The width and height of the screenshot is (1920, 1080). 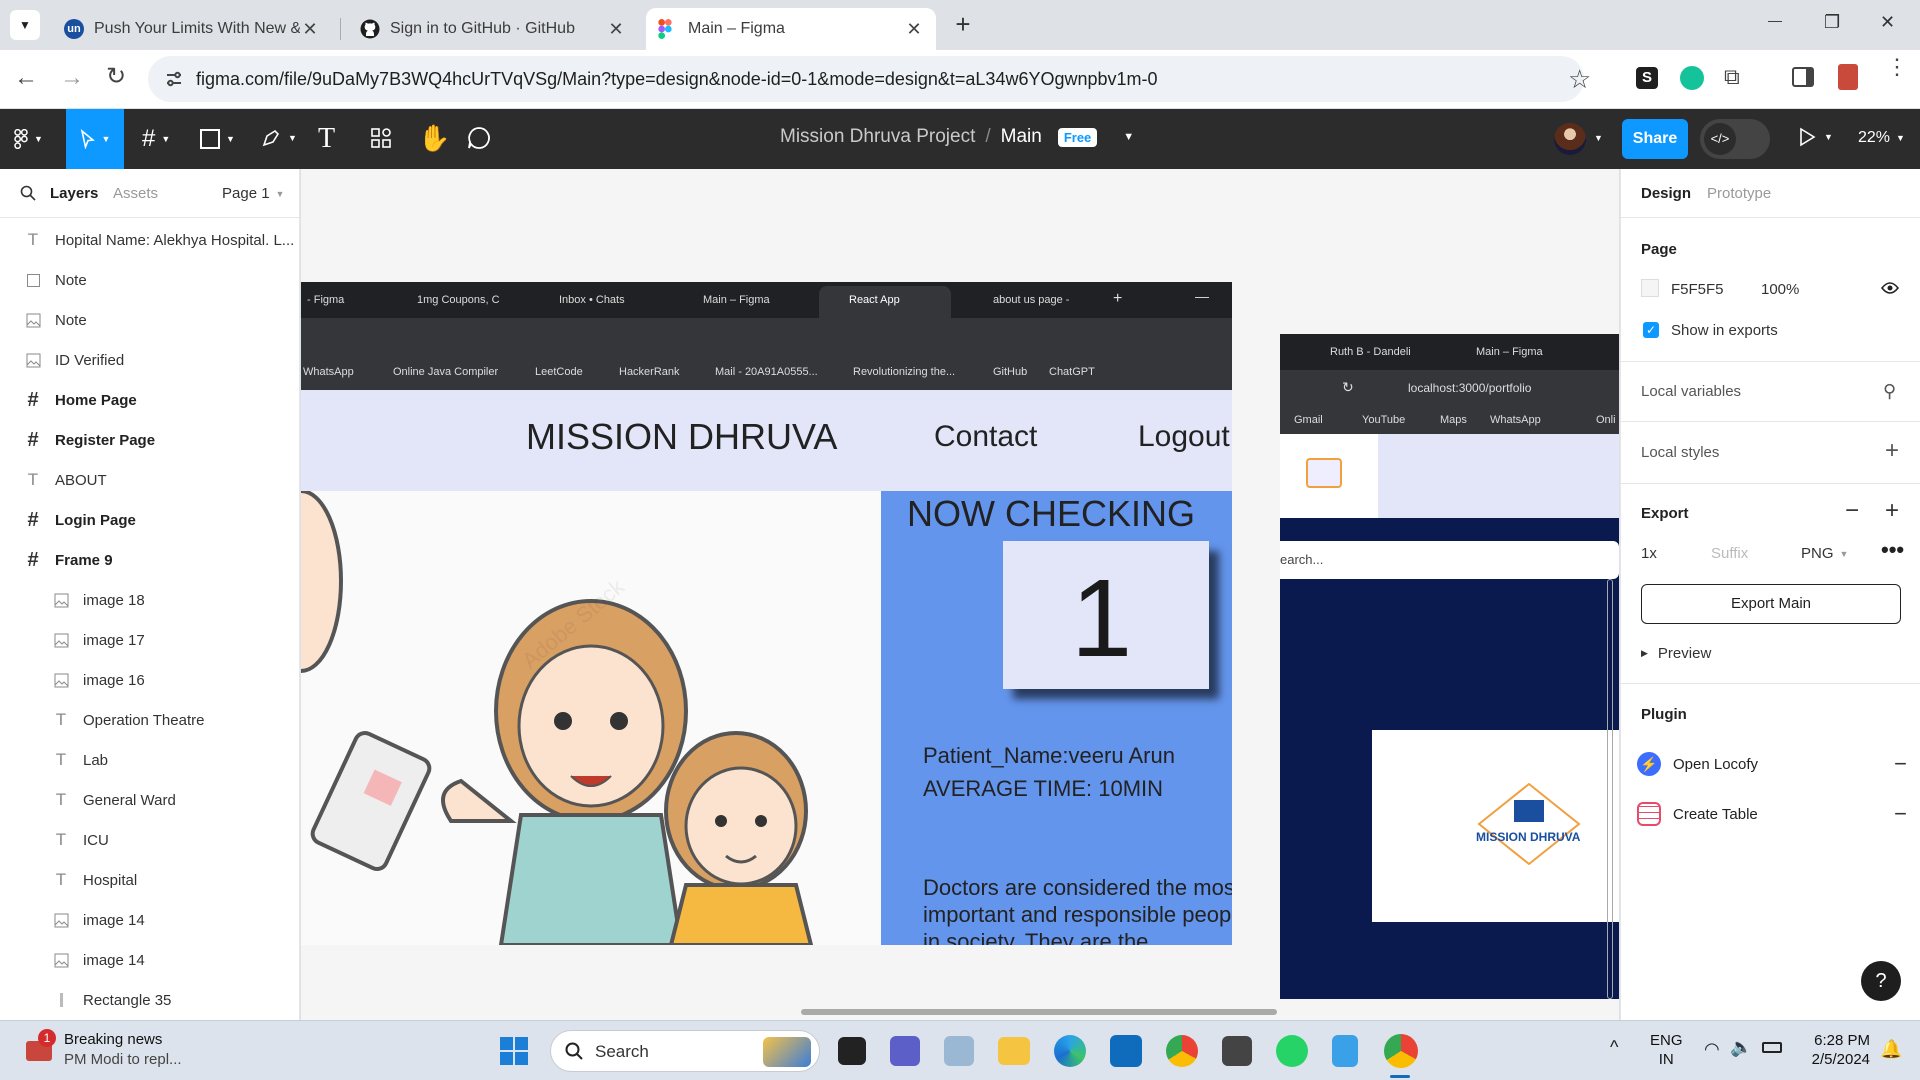 What do you see at coordinates (25, 25) in the screenshot?
I see `tab-search-button: ▼` at bounding box center [25, 25].